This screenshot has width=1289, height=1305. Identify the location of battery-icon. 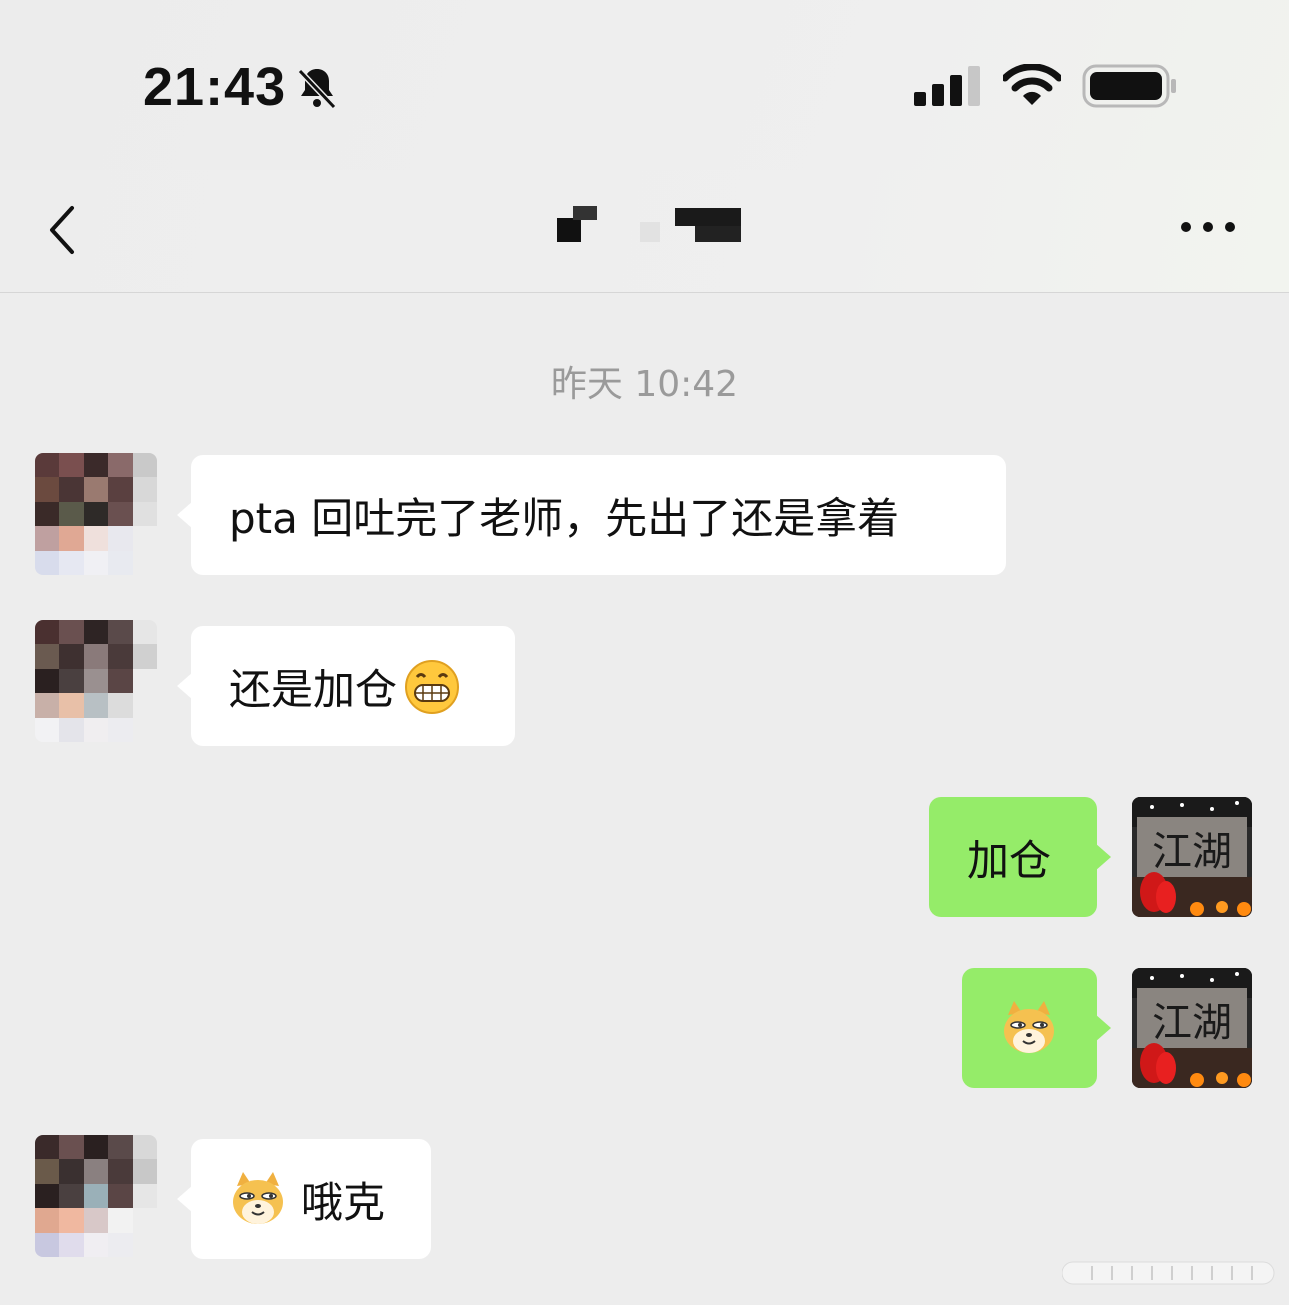
(1129, 86).